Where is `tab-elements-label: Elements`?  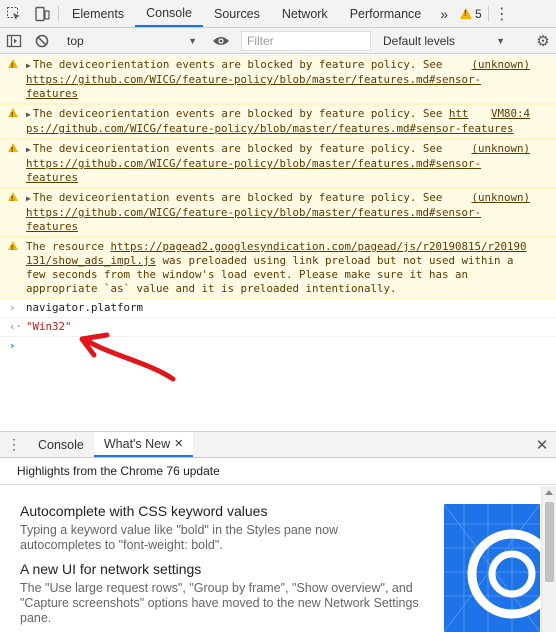 tab-elements-label: Elements is located at coordinates (98, 13).